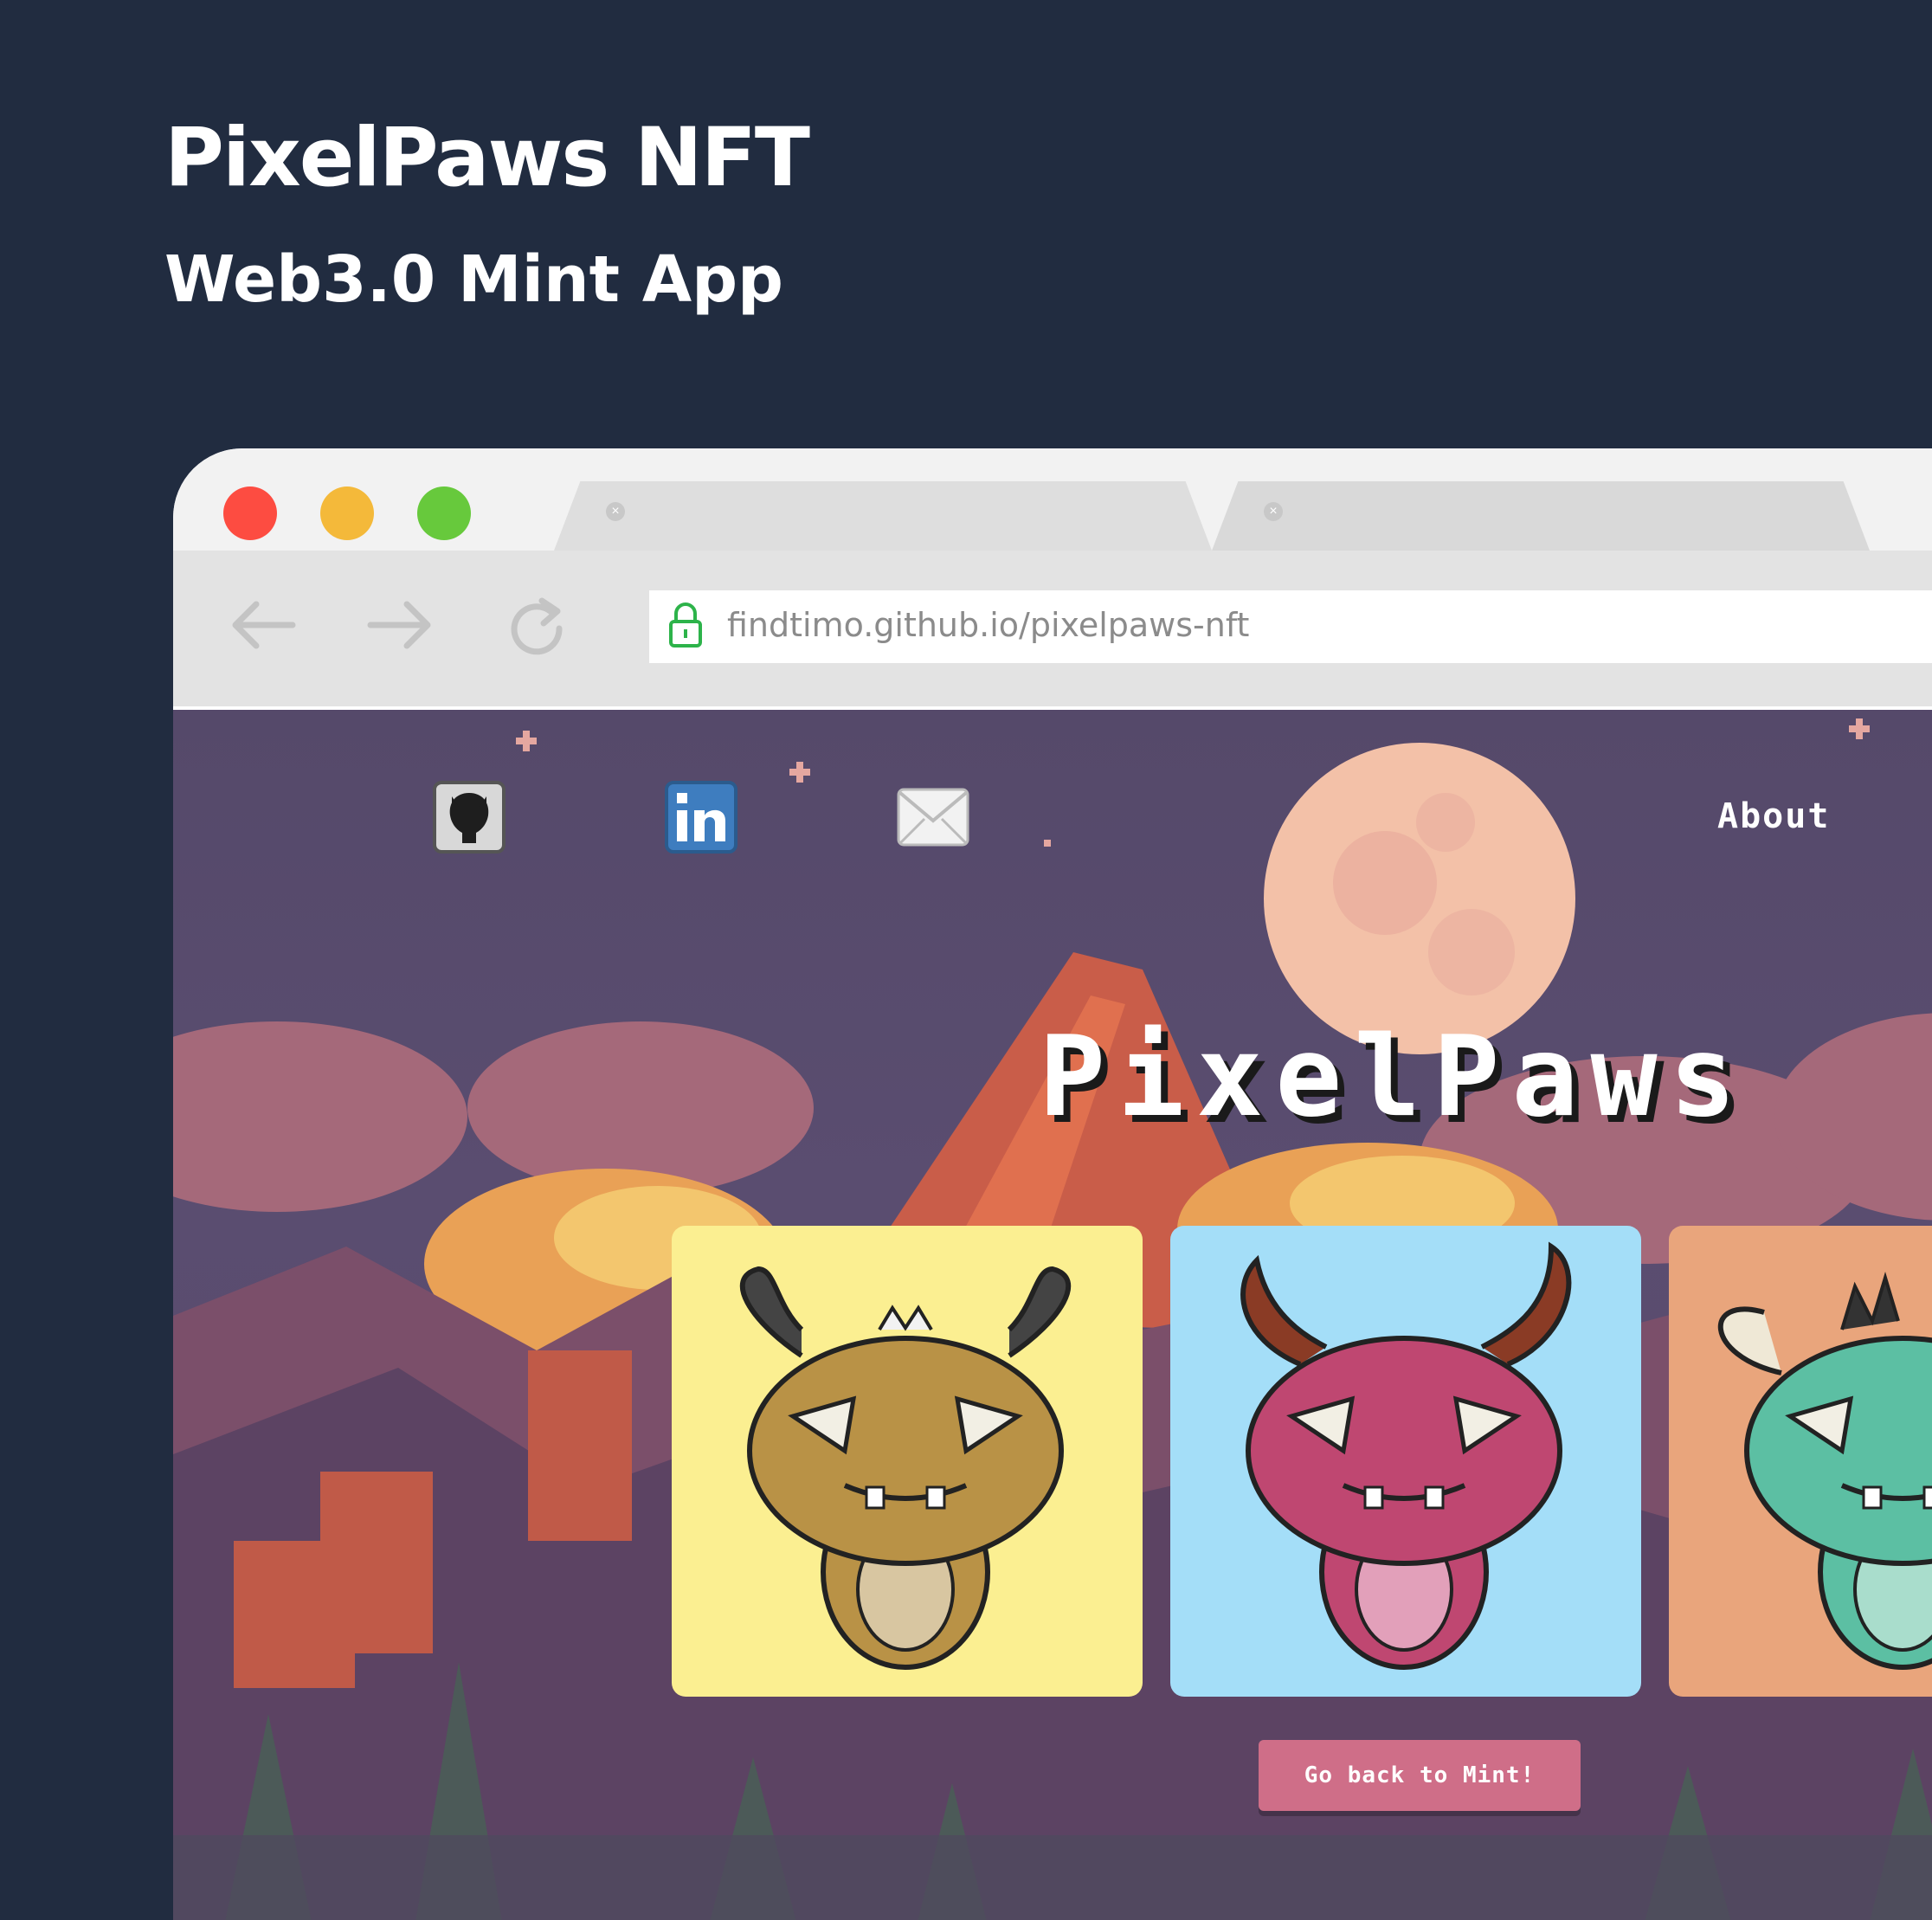  I want to click on promo-subtitle: Web3.0 Mint App, so click(474, 279).